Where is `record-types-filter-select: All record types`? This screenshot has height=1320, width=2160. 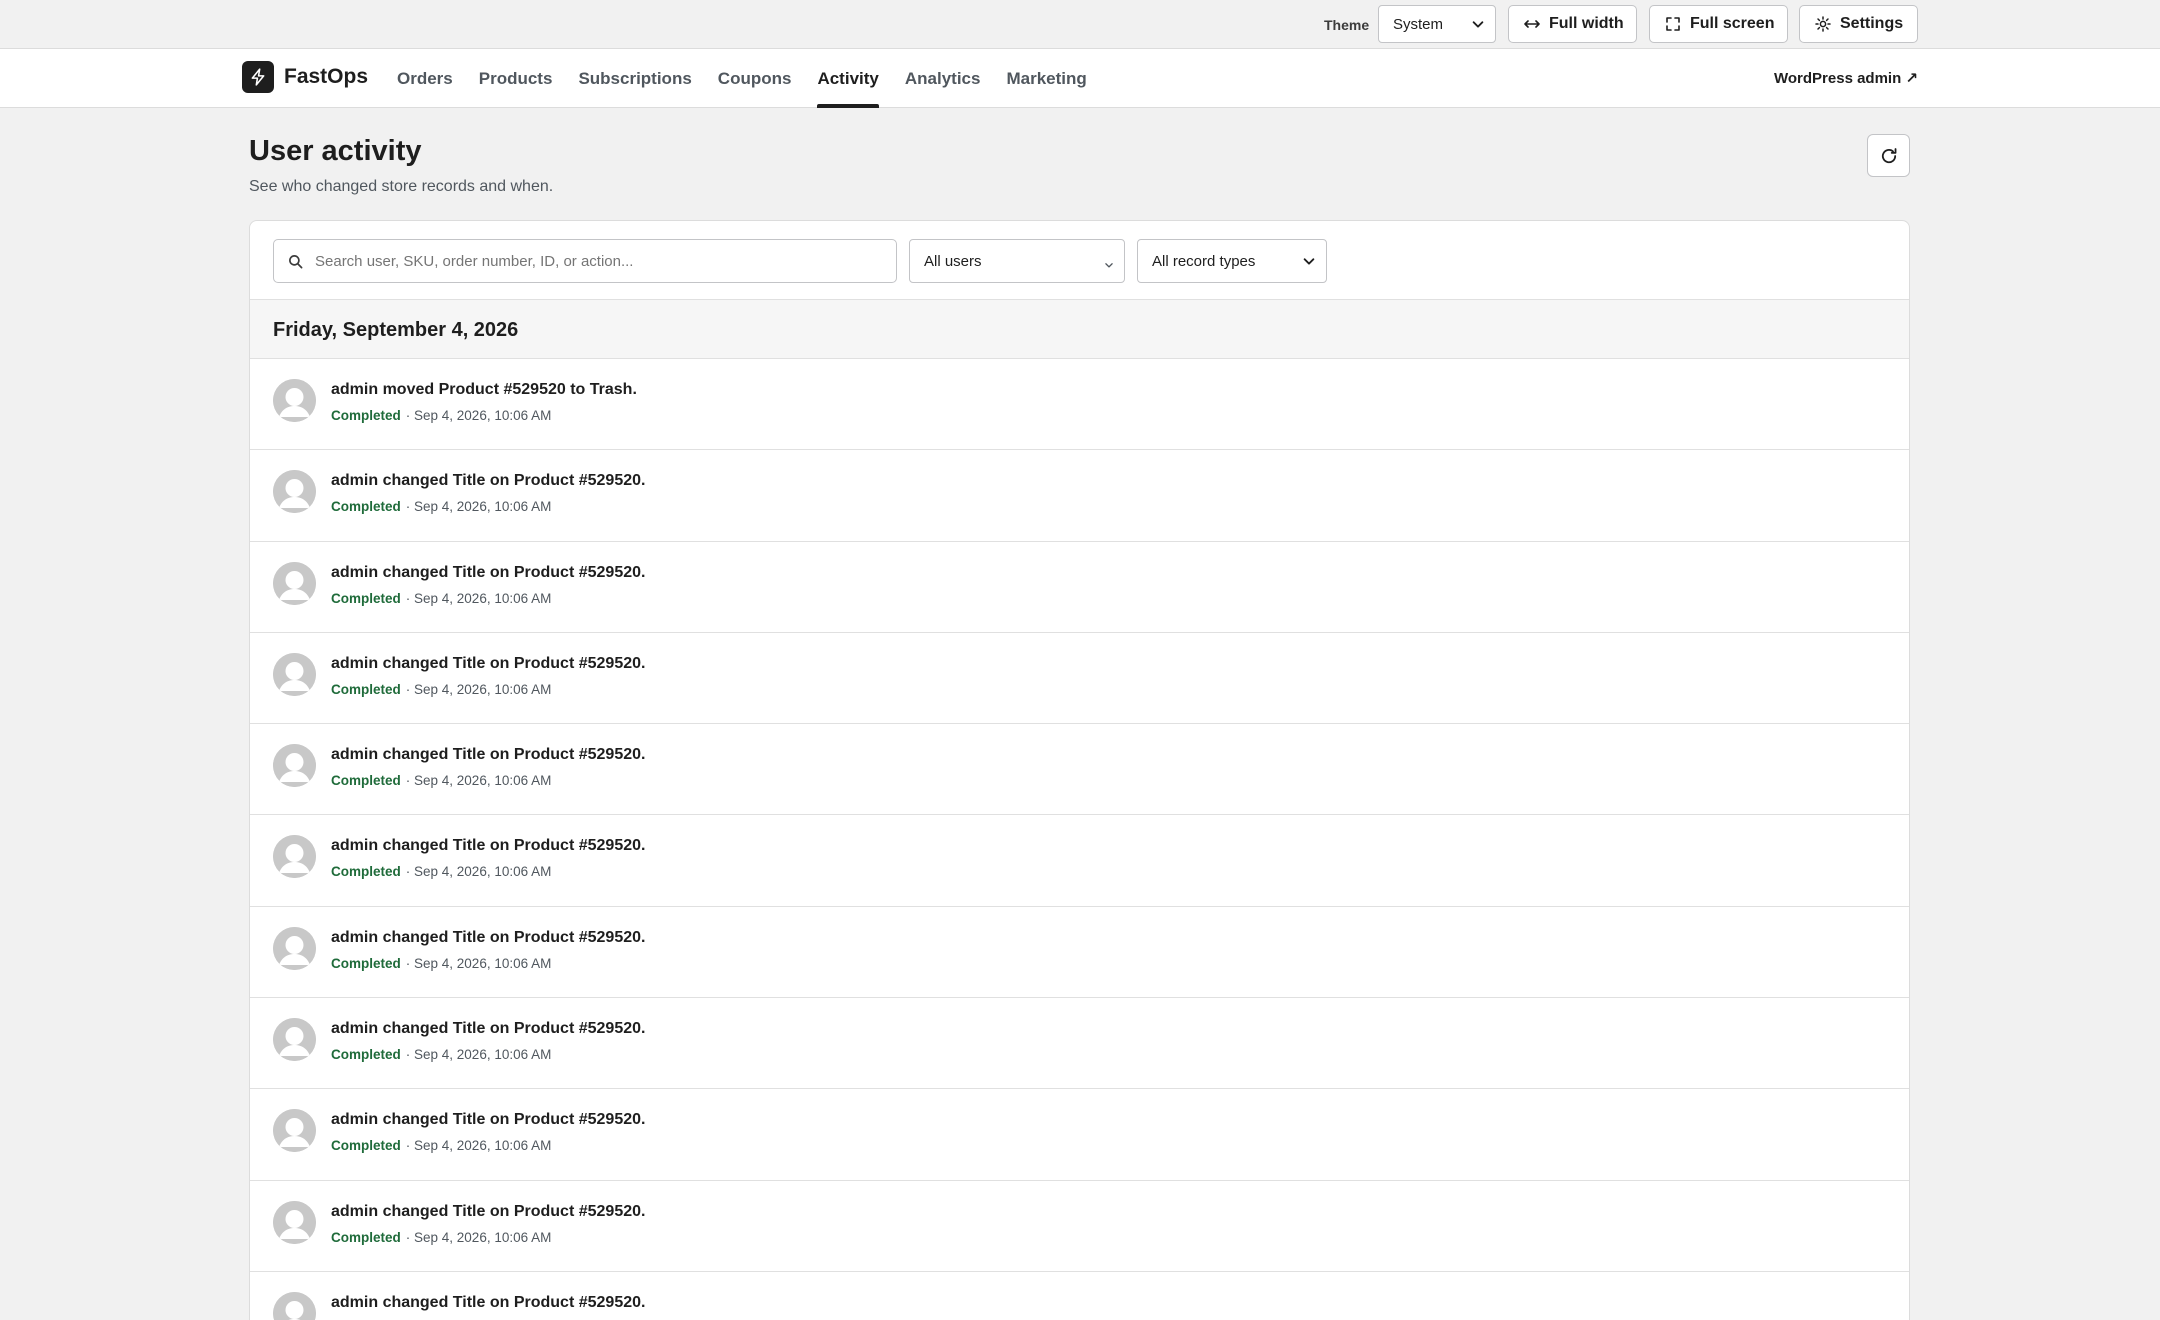
record-types-filter-select: All record types is located at coordinates (1232, 261).